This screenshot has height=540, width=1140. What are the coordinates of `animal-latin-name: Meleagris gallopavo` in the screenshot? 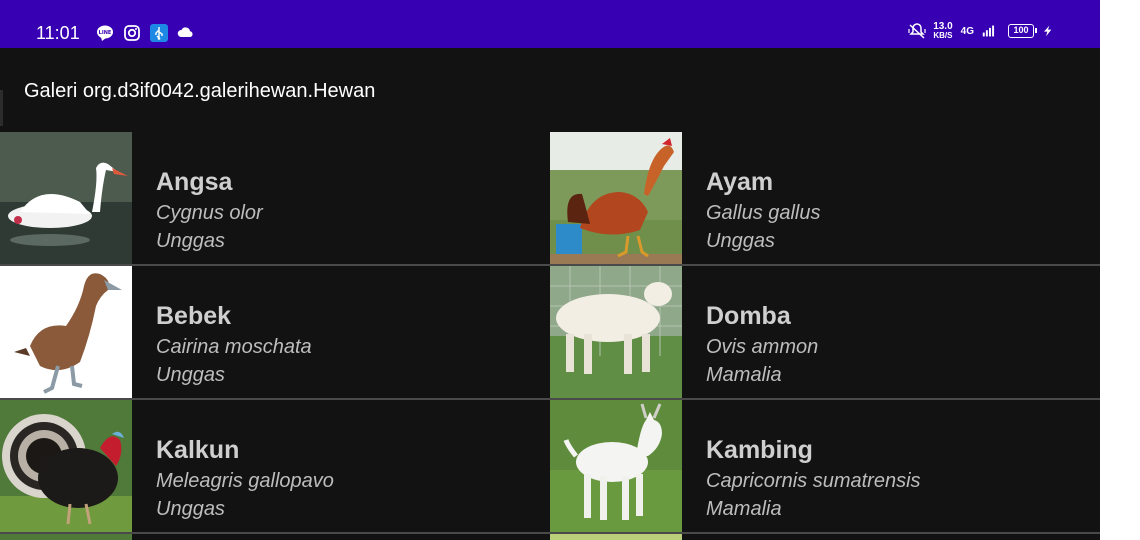 It's located at (245, 481).